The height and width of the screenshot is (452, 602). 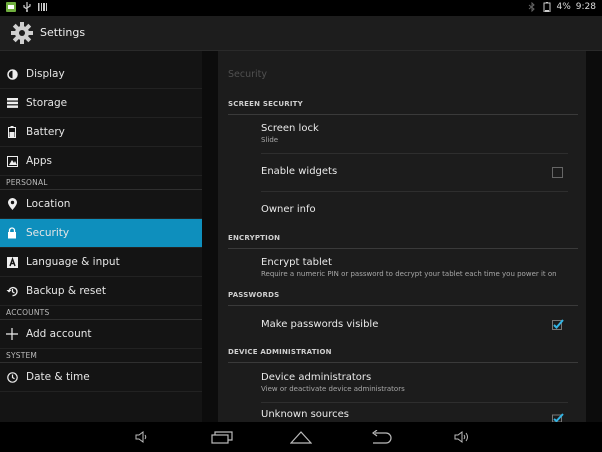 What do you see at coordinates (48, 204) in the screenshot?
I see `sidebar-item-label: Location` at bounding box center [48, 204].